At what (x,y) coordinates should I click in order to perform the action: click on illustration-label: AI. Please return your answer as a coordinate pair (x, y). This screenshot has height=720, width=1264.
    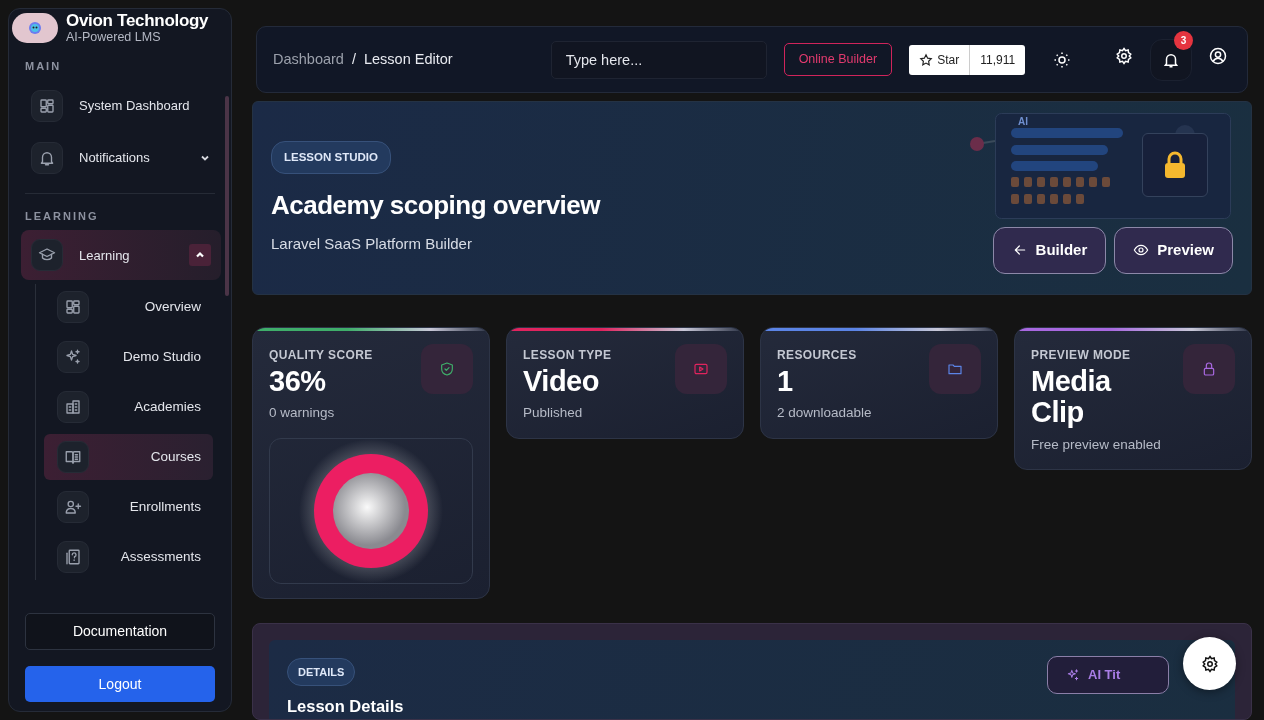
    Looking at the image, I should click on (1023, 121).